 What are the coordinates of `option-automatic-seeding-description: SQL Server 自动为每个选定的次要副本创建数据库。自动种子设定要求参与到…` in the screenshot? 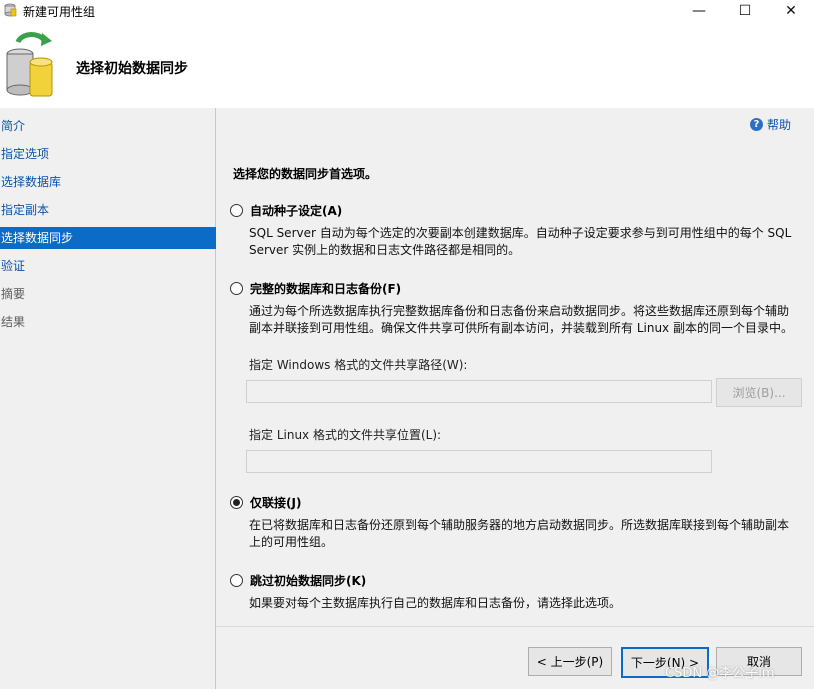 It's located at (524, 242).